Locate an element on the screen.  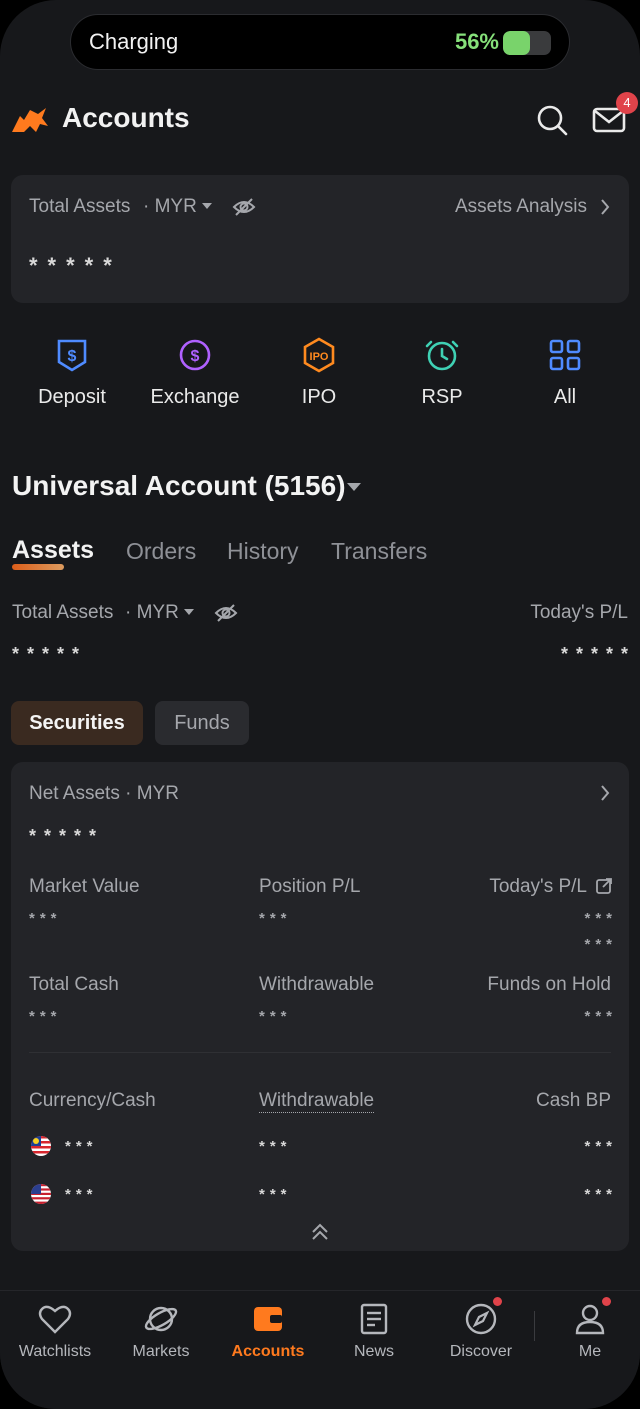
share-icon is located at coordinates (604, 886).